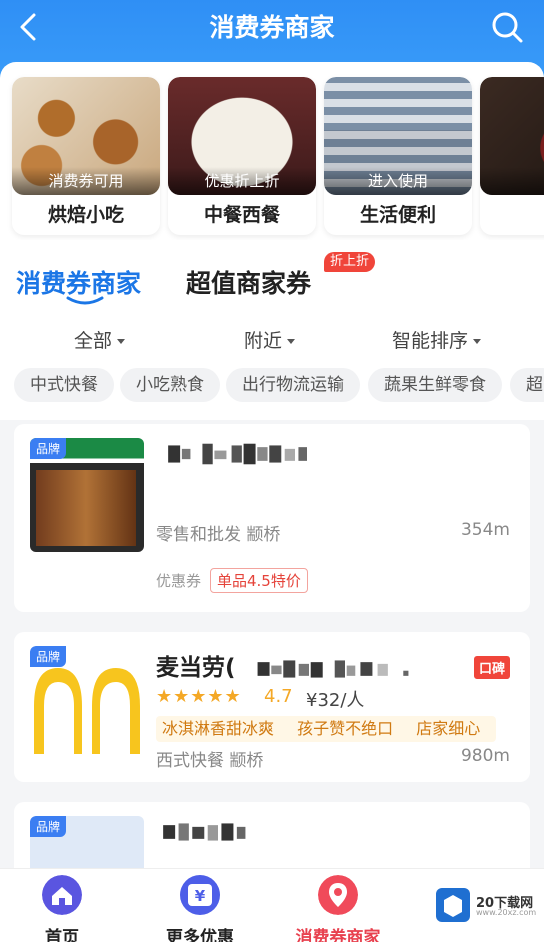  Describe the element at coordinates (350, 262) in the screenshot. I see `discount-badge: 折上折` at that location.